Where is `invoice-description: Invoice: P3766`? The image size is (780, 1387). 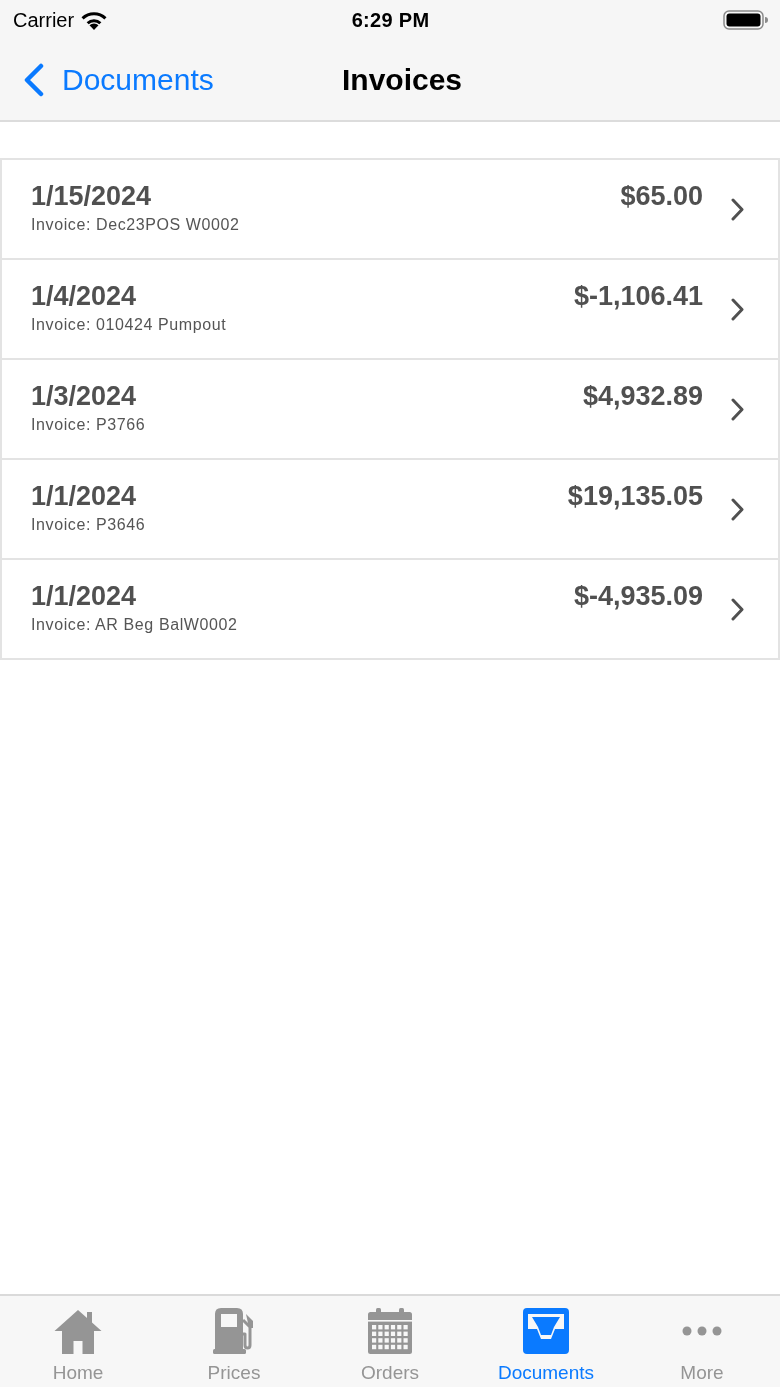
invoice-description: Invoice: P3766 is located at coordinates (89, 424).